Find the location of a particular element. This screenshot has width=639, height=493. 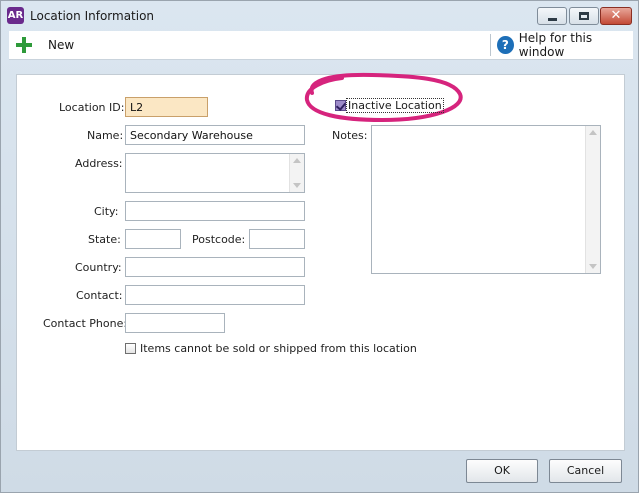

maximize-icon is located at coordinates (584, 16).